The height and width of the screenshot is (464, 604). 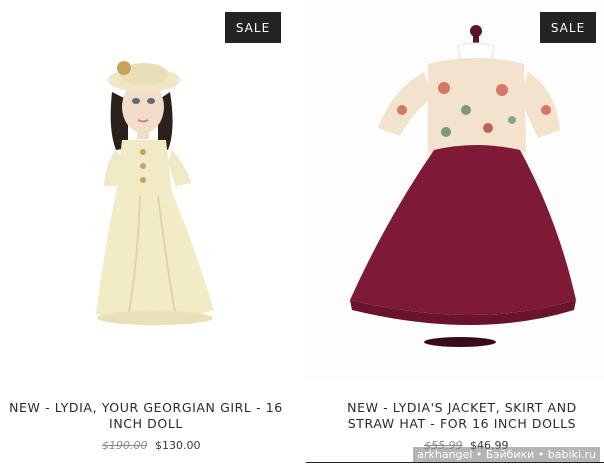 I want to click on card-divider, so click(x=455, y=462).